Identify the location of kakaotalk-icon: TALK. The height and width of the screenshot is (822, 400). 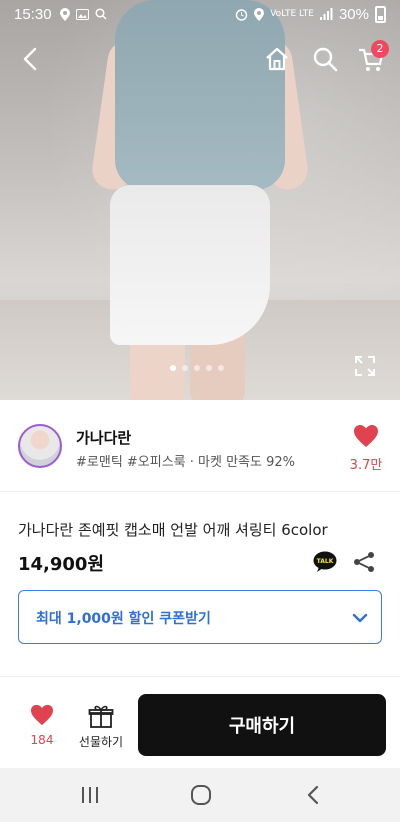
(325, 562).